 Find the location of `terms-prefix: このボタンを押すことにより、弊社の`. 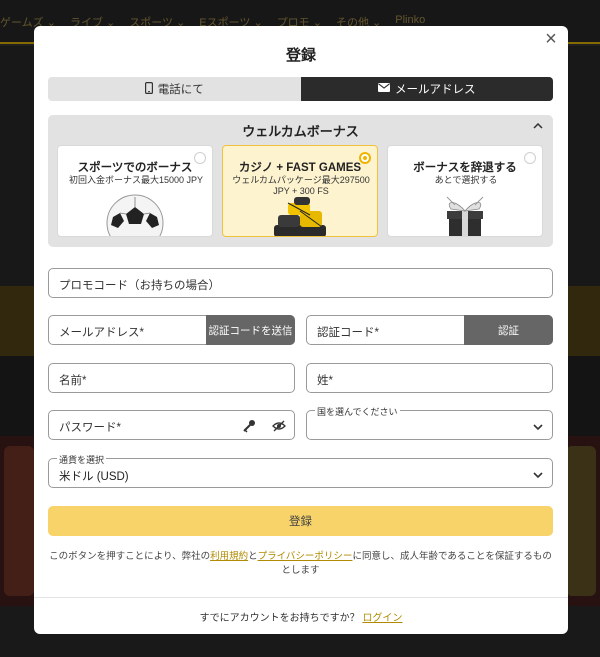

terms-prefix: このボタンを押すことにより、弊社の is located at coordinates (130, 556).